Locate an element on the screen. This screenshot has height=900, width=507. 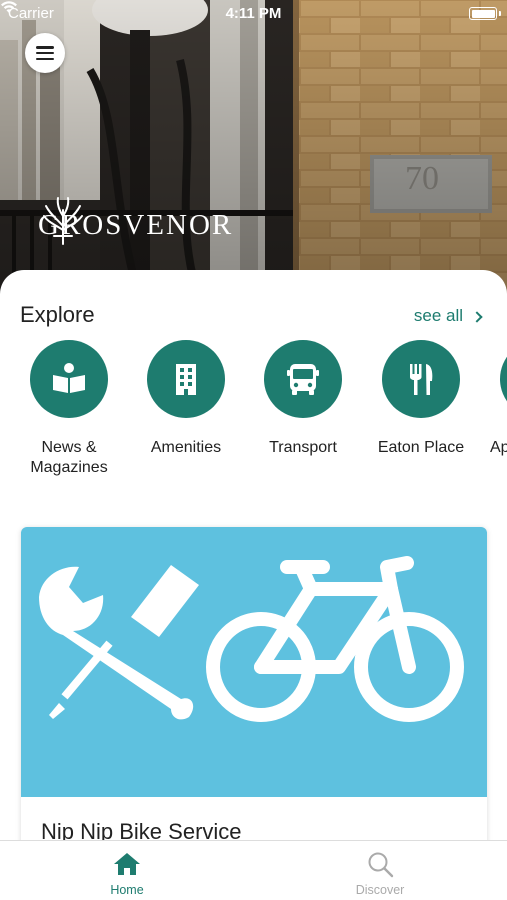
see-all-link: see all is located at coordinates (450, 316).